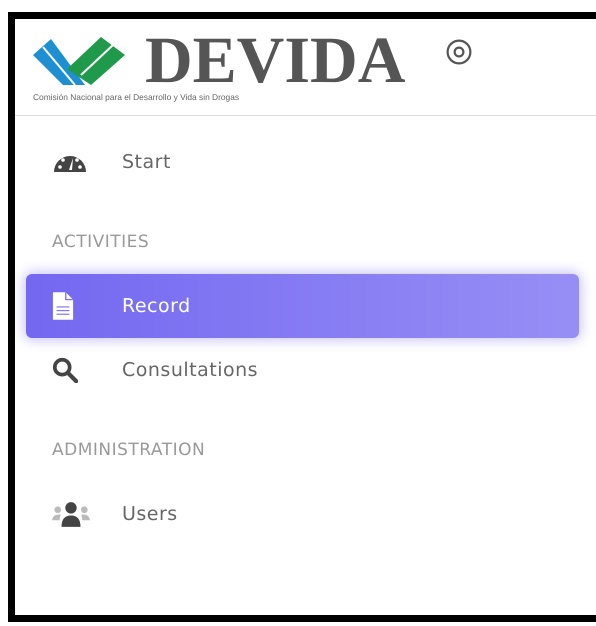  Describe the element at coordinates (275, 61) in the screenshot. I see `brand-name: DEVIDA` at that location.